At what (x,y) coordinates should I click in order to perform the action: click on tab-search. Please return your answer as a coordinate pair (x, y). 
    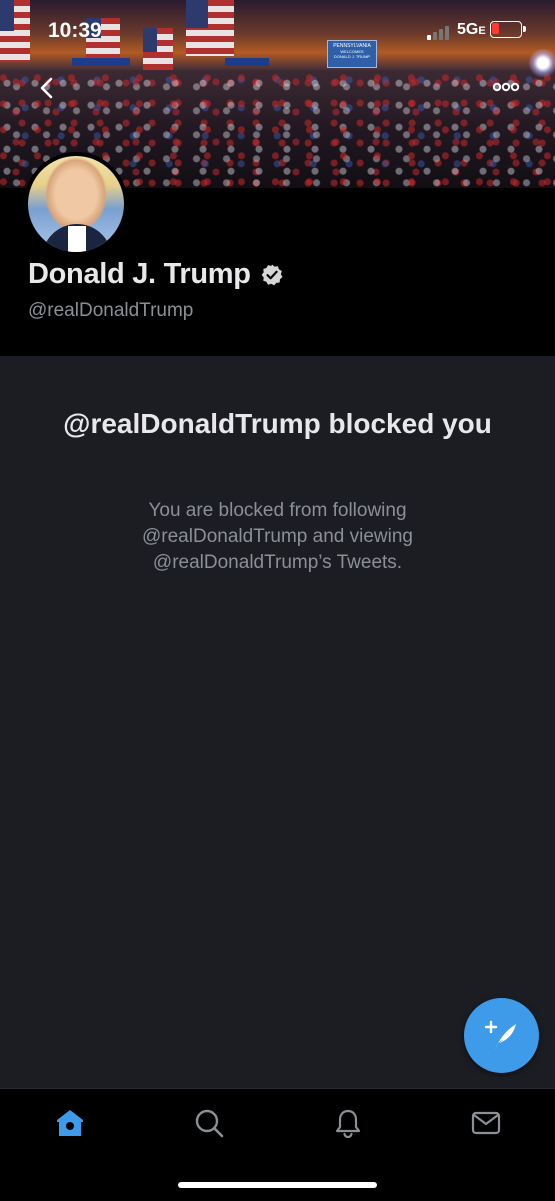
    Looking at the image, I should click on (209, 1123).